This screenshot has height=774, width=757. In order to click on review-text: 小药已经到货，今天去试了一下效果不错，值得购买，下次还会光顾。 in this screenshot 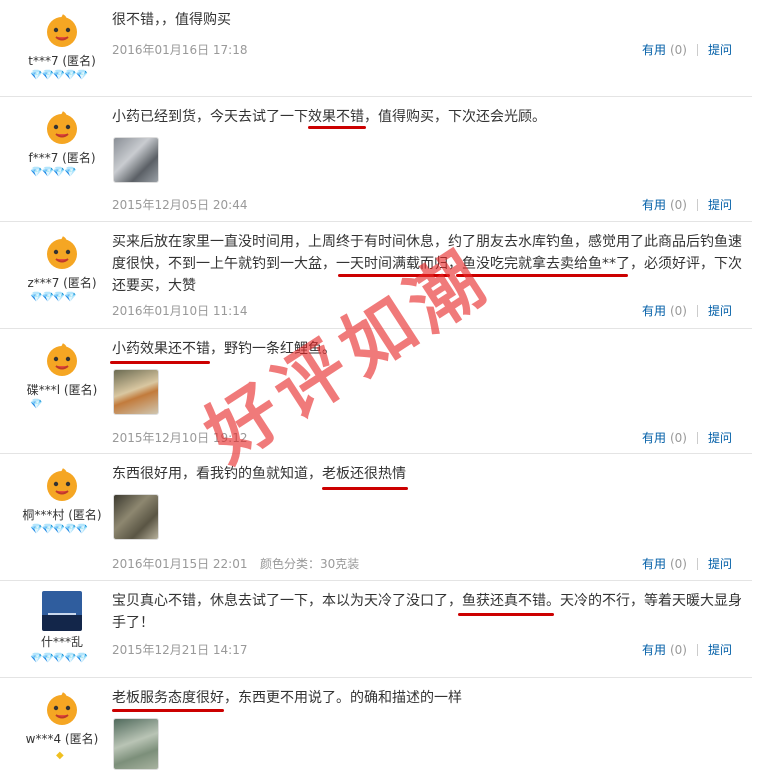, I will do `click(329, 117)`.